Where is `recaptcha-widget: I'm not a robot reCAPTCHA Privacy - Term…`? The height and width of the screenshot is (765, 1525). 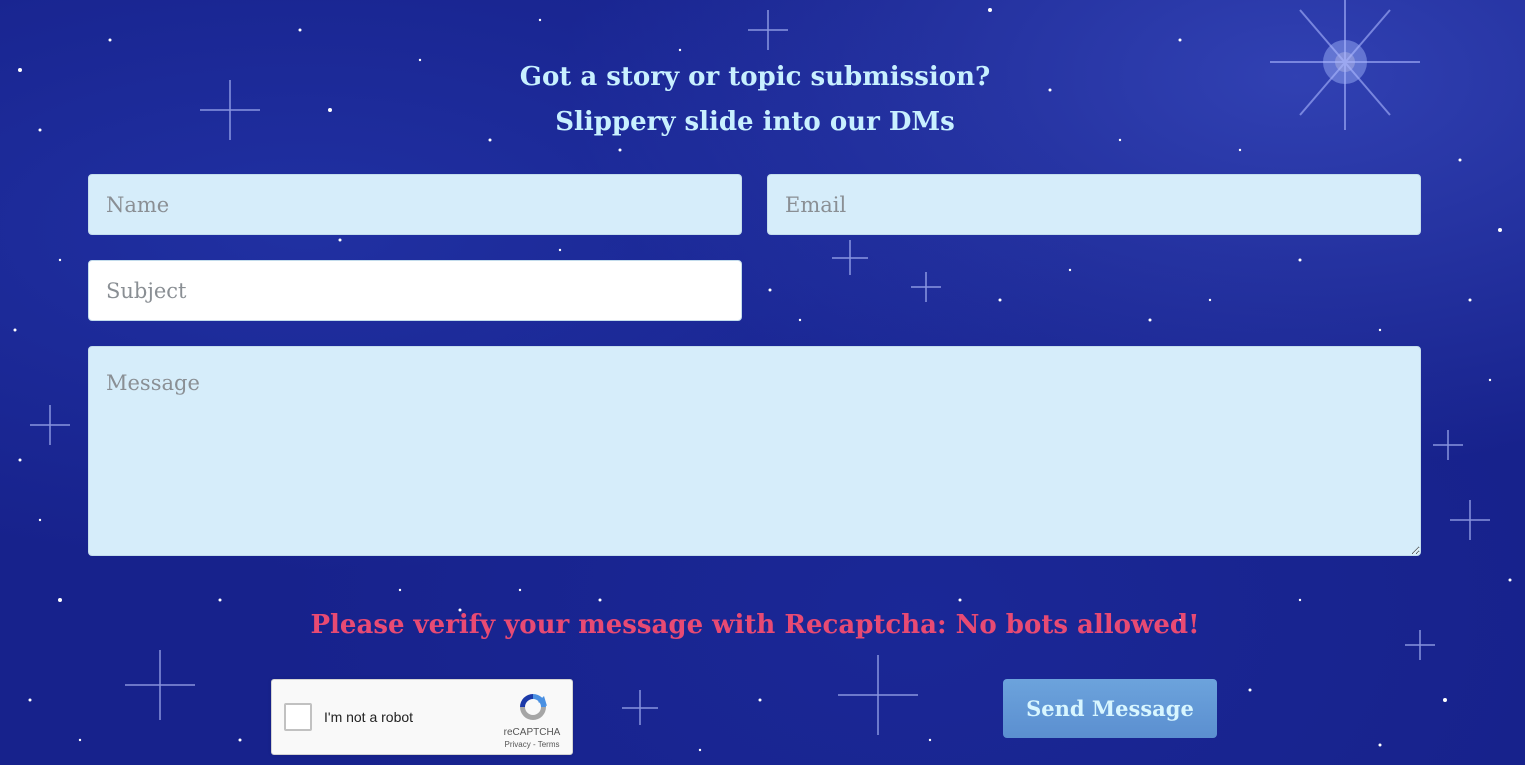 recaptcha-widget: I'm not a robot reCAPTCHA Privacy - Term… is located at coordinates (422, 717).